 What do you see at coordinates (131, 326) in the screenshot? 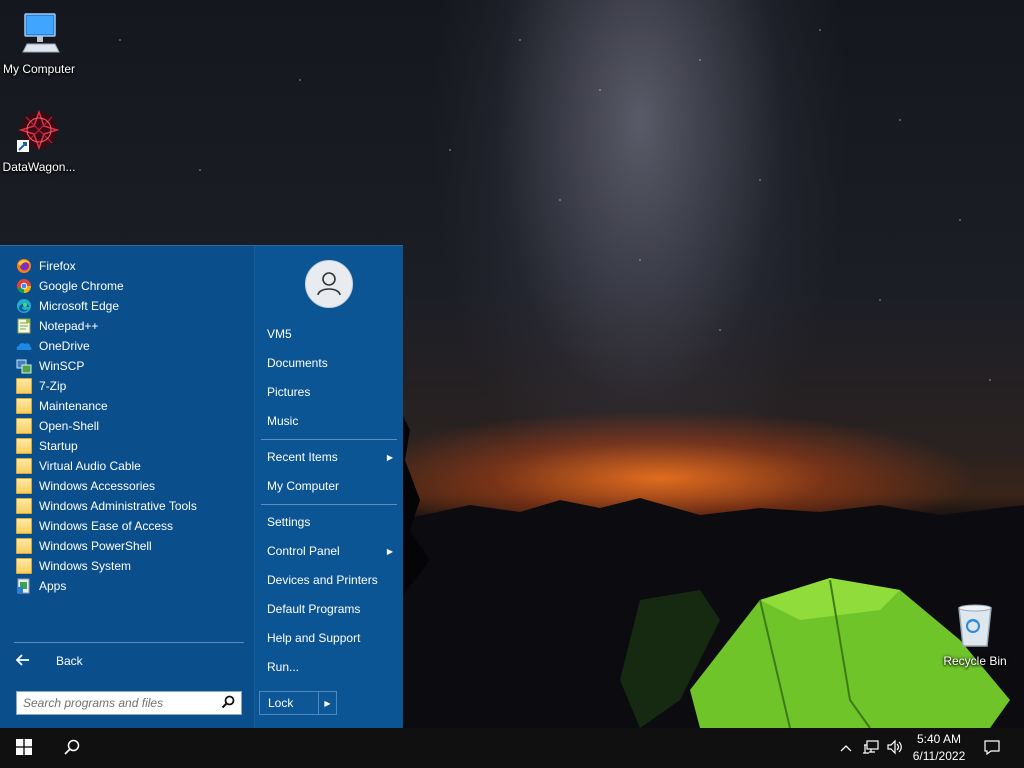
I see `program-item-notepadpp: Notepad++` at bounding box center [131, 326].